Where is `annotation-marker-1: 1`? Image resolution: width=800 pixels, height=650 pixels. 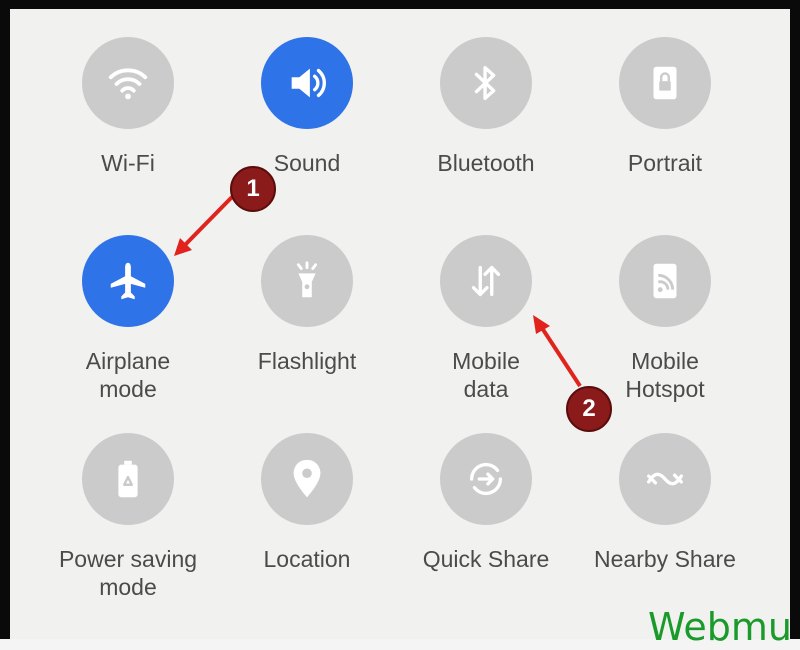
annotation-marker-1: 1 is located at coordinates (253, 189).